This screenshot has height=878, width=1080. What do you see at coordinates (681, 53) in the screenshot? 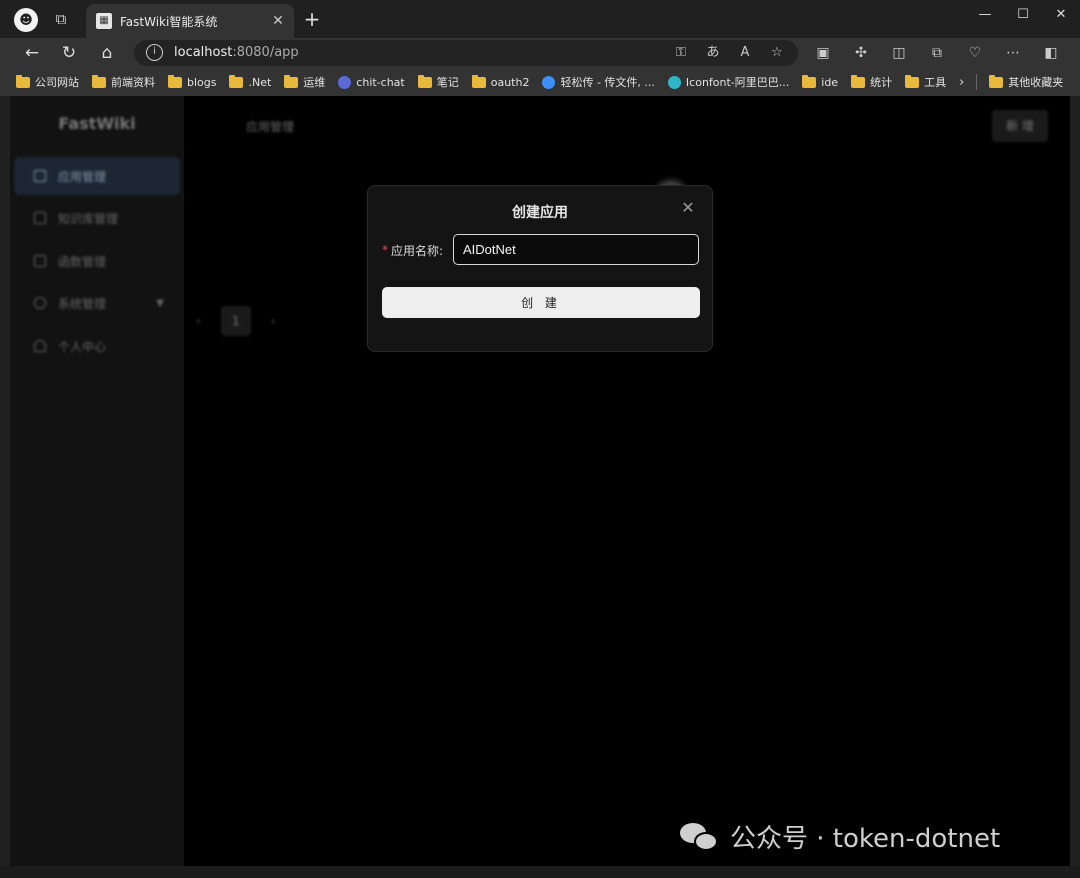
I see `key-icon: ⚿` at bounding box center [681, 53].